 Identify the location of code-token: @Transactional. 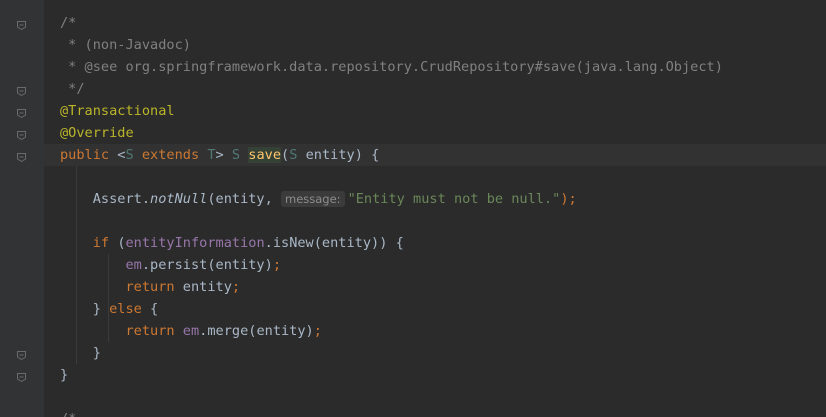
(117, 111).